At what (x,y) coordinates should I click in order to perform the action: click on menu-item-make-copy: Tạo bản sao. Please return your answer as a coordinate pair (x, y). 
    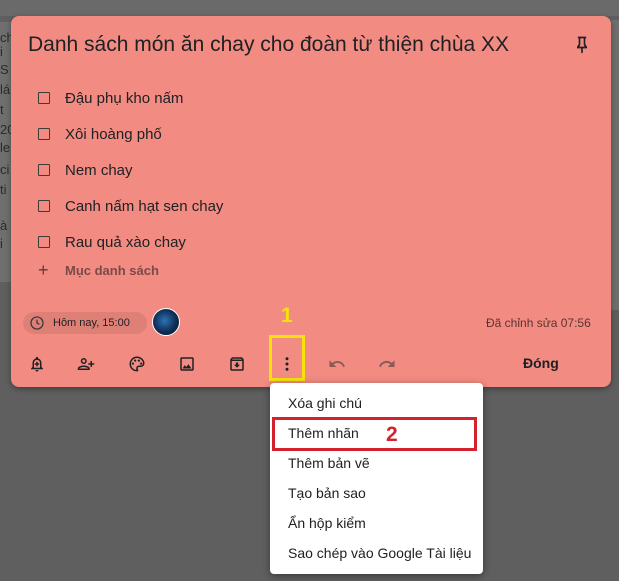
    Looking at the image, I should click on (327, 493).